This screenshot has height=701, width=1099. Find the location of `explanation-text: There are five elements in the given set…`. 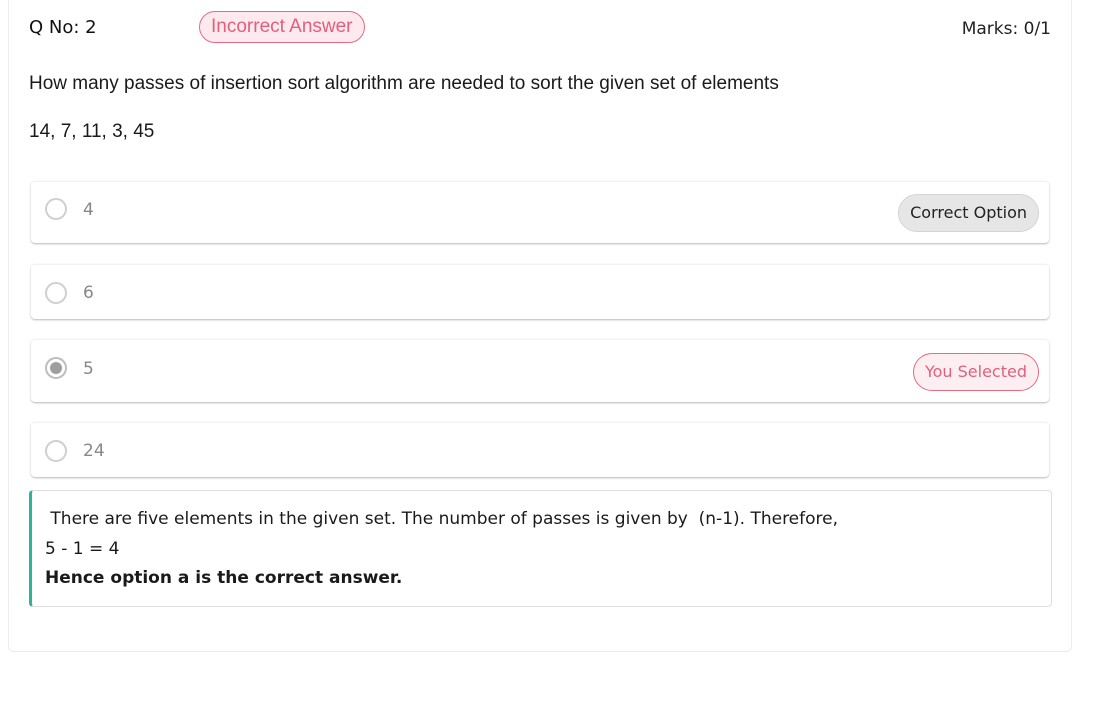

explanation-text: There are five elements in the given set… is located at coordinates (442, 519).